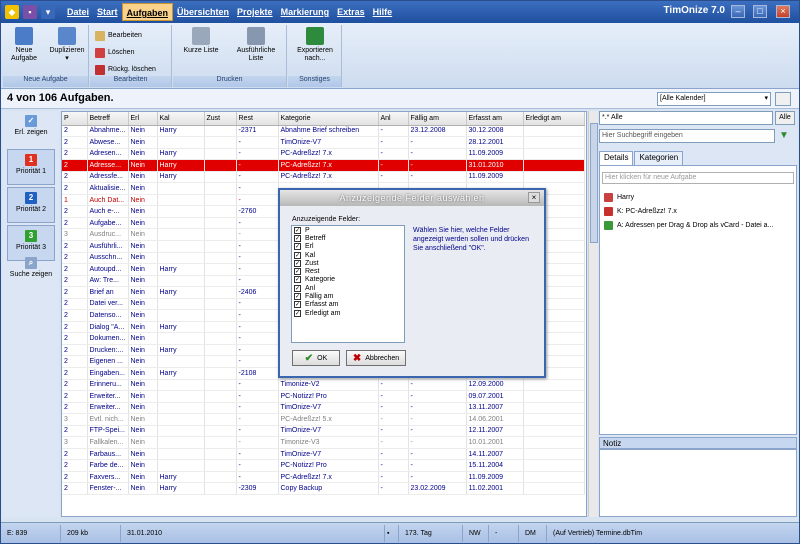  I want to click on column-header: Rest, so click(257, 119).